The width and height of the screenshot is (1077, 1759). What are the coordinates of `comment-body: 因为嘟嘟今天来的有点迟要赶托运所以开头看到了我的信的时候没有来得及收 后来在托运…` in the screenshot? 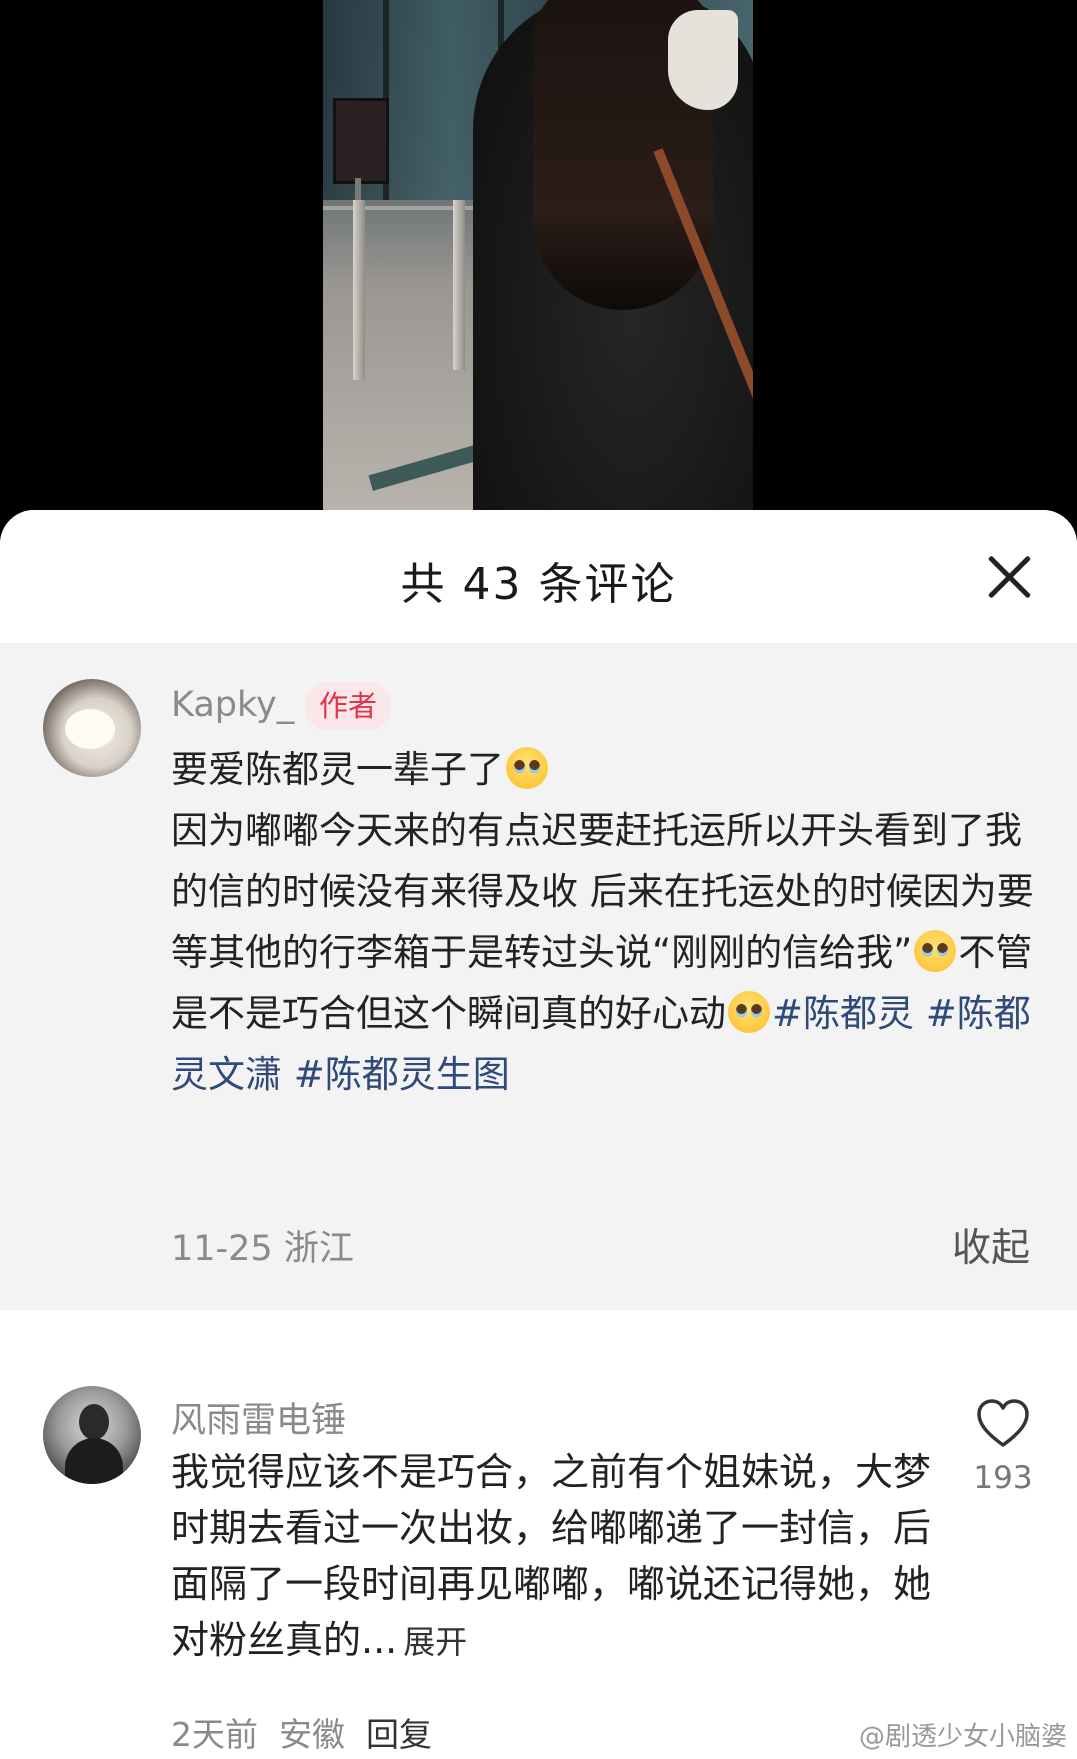 It's located at (602, 891).